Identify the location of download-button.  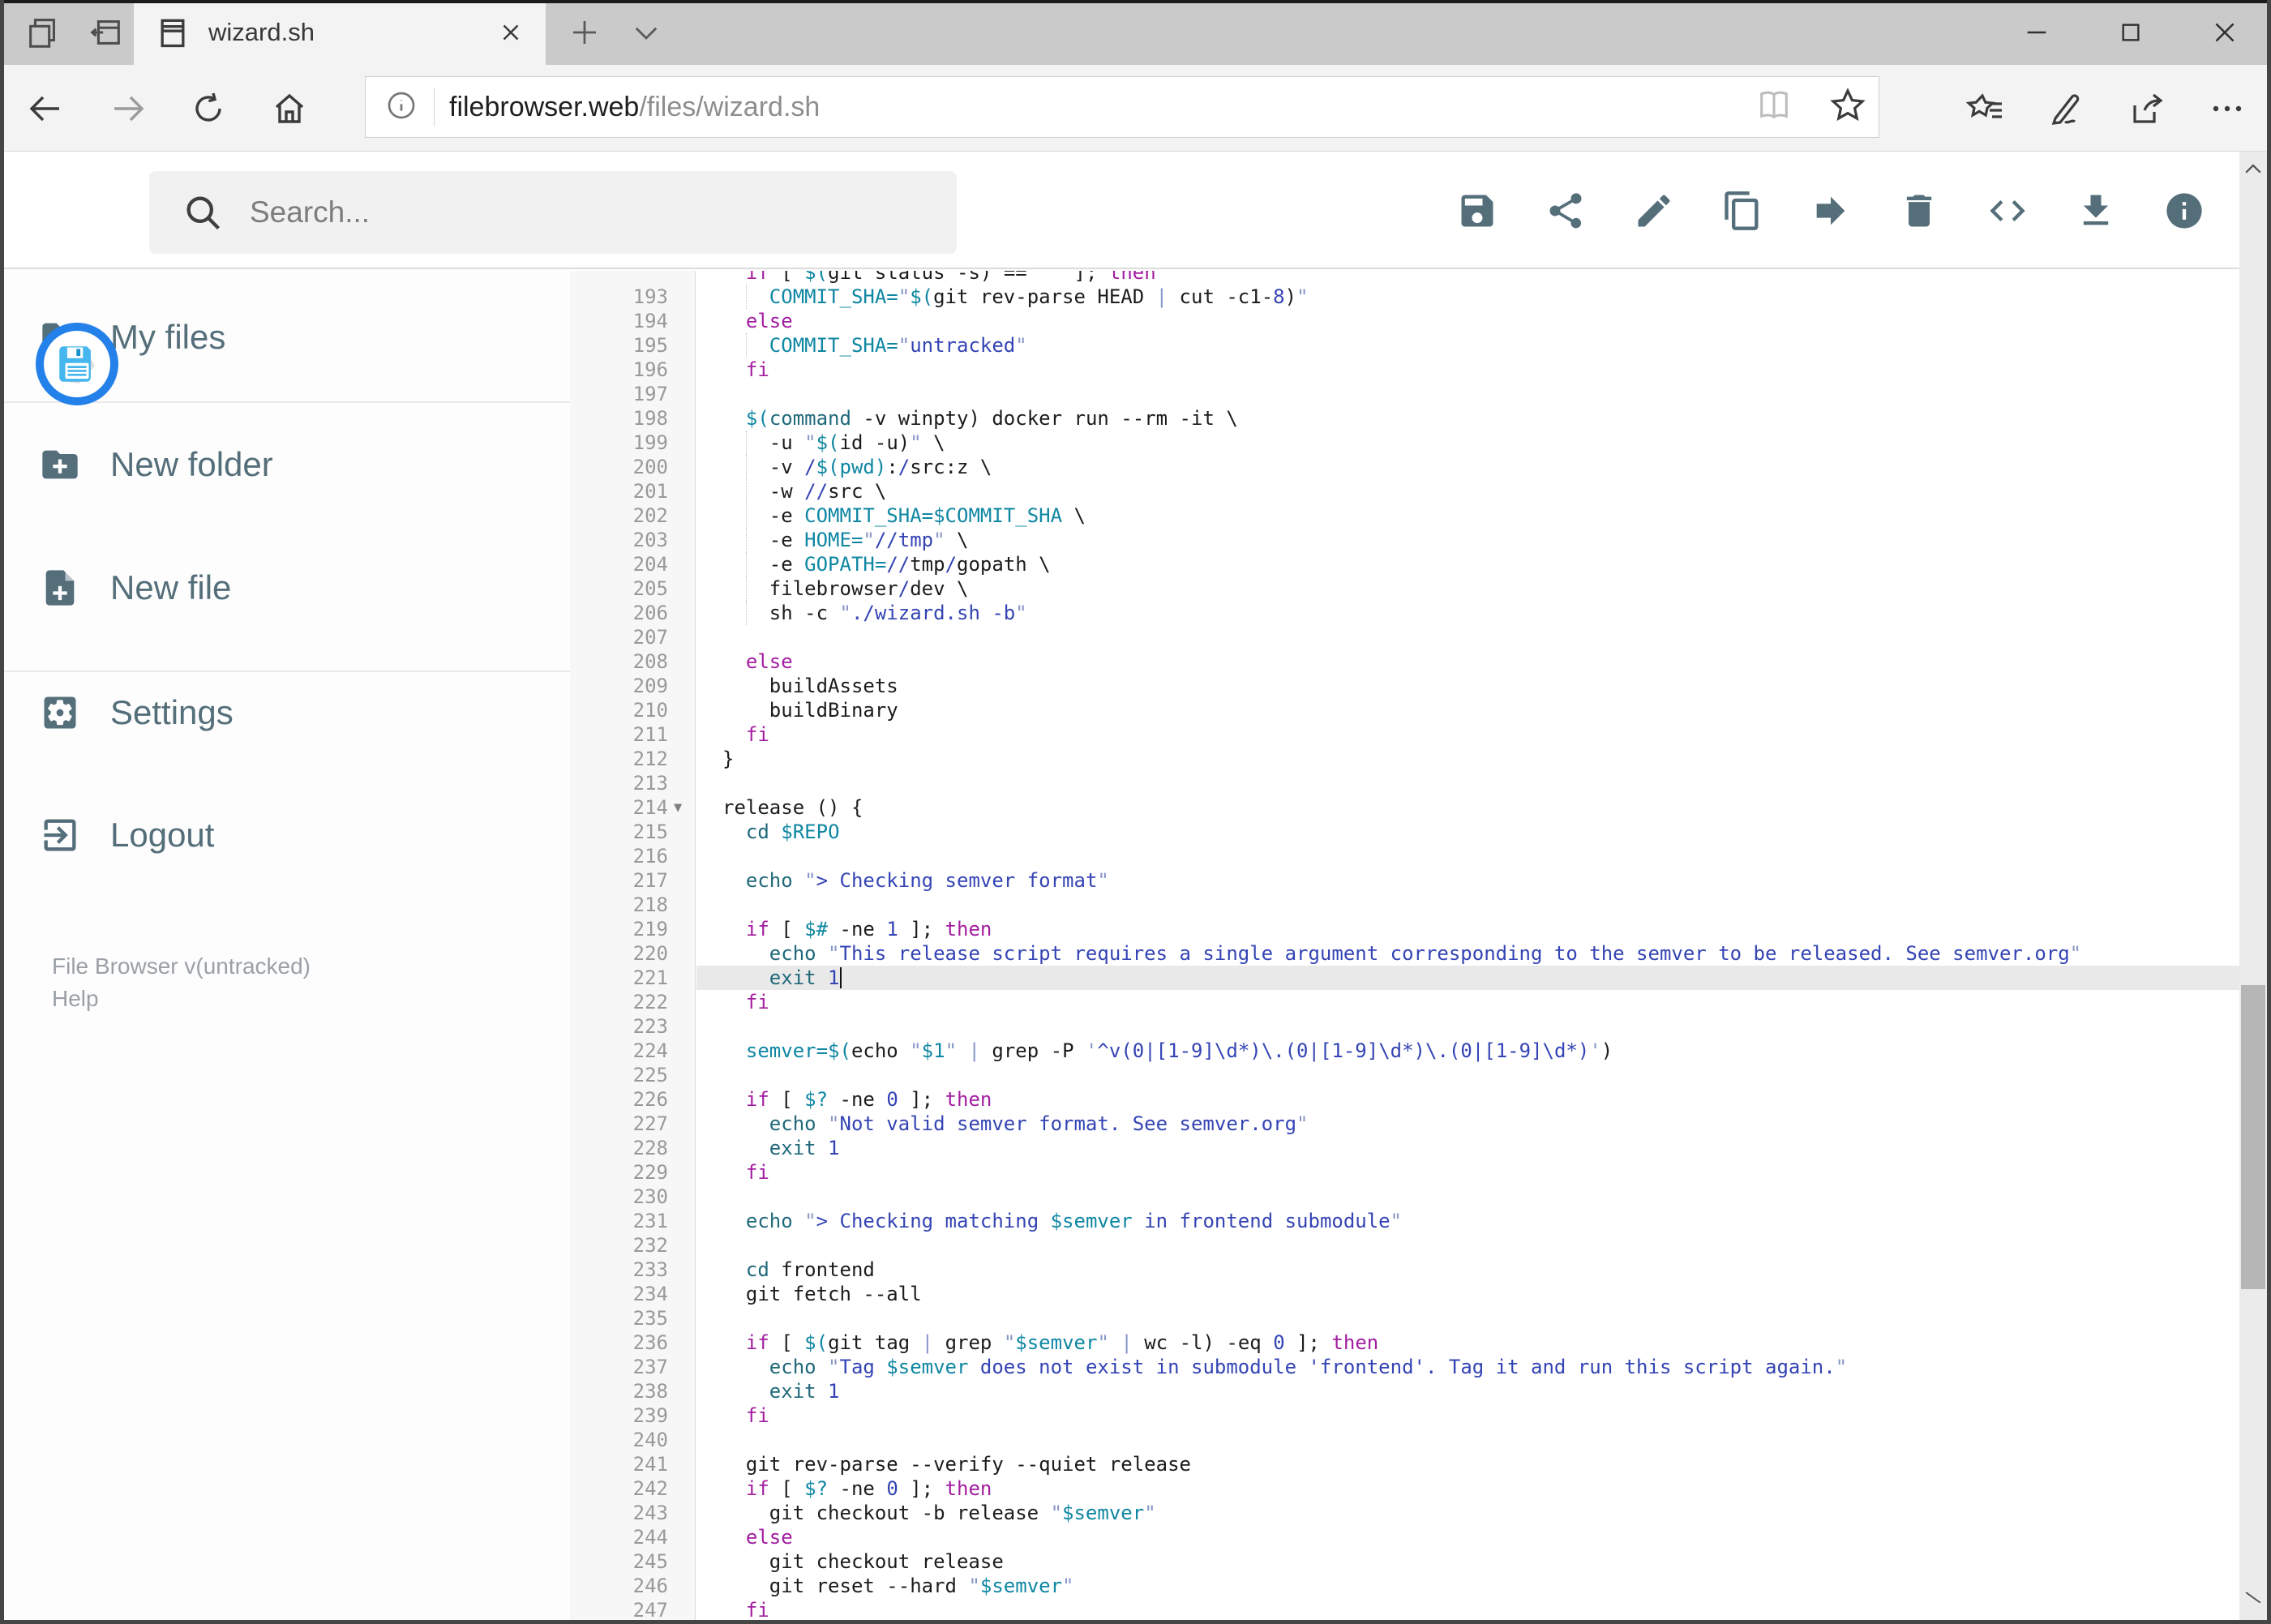
(2096, 211).